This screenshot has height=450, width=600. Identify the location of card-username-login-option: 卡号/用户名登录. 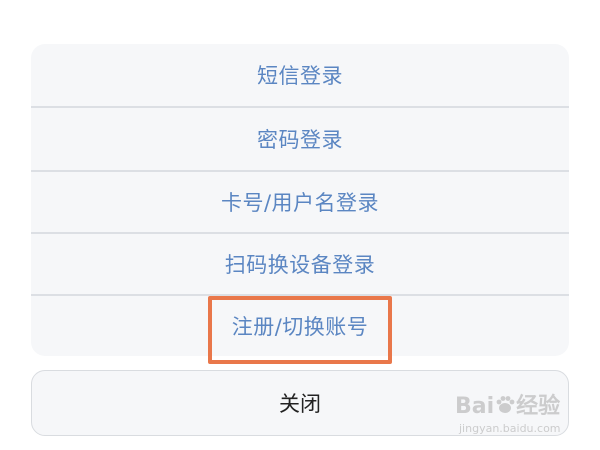
(300, 202).